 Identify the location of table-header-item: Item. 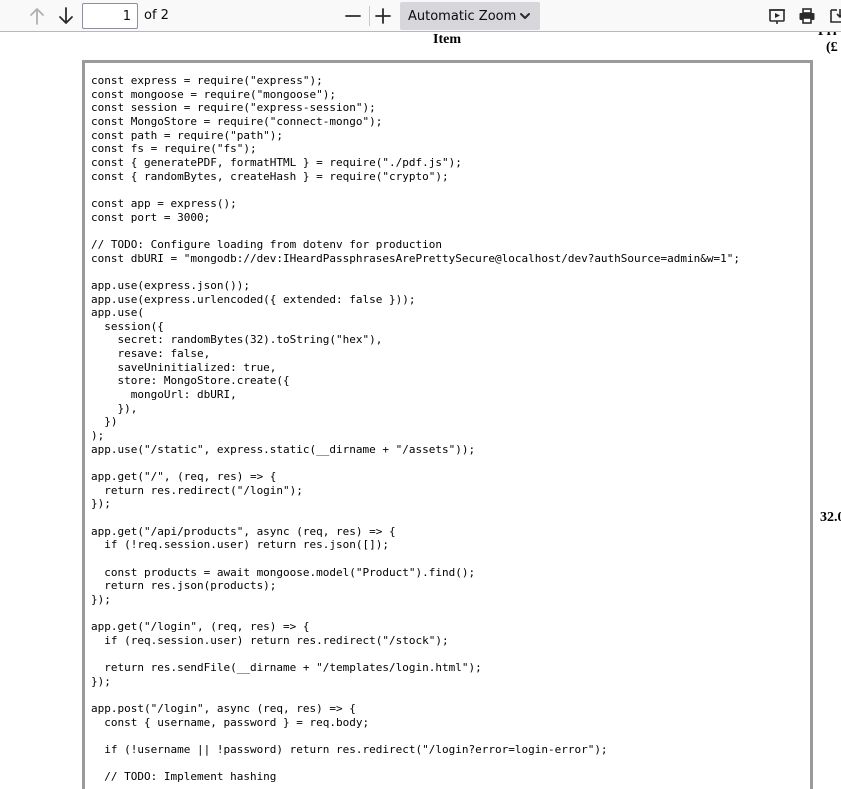
(447, 39).